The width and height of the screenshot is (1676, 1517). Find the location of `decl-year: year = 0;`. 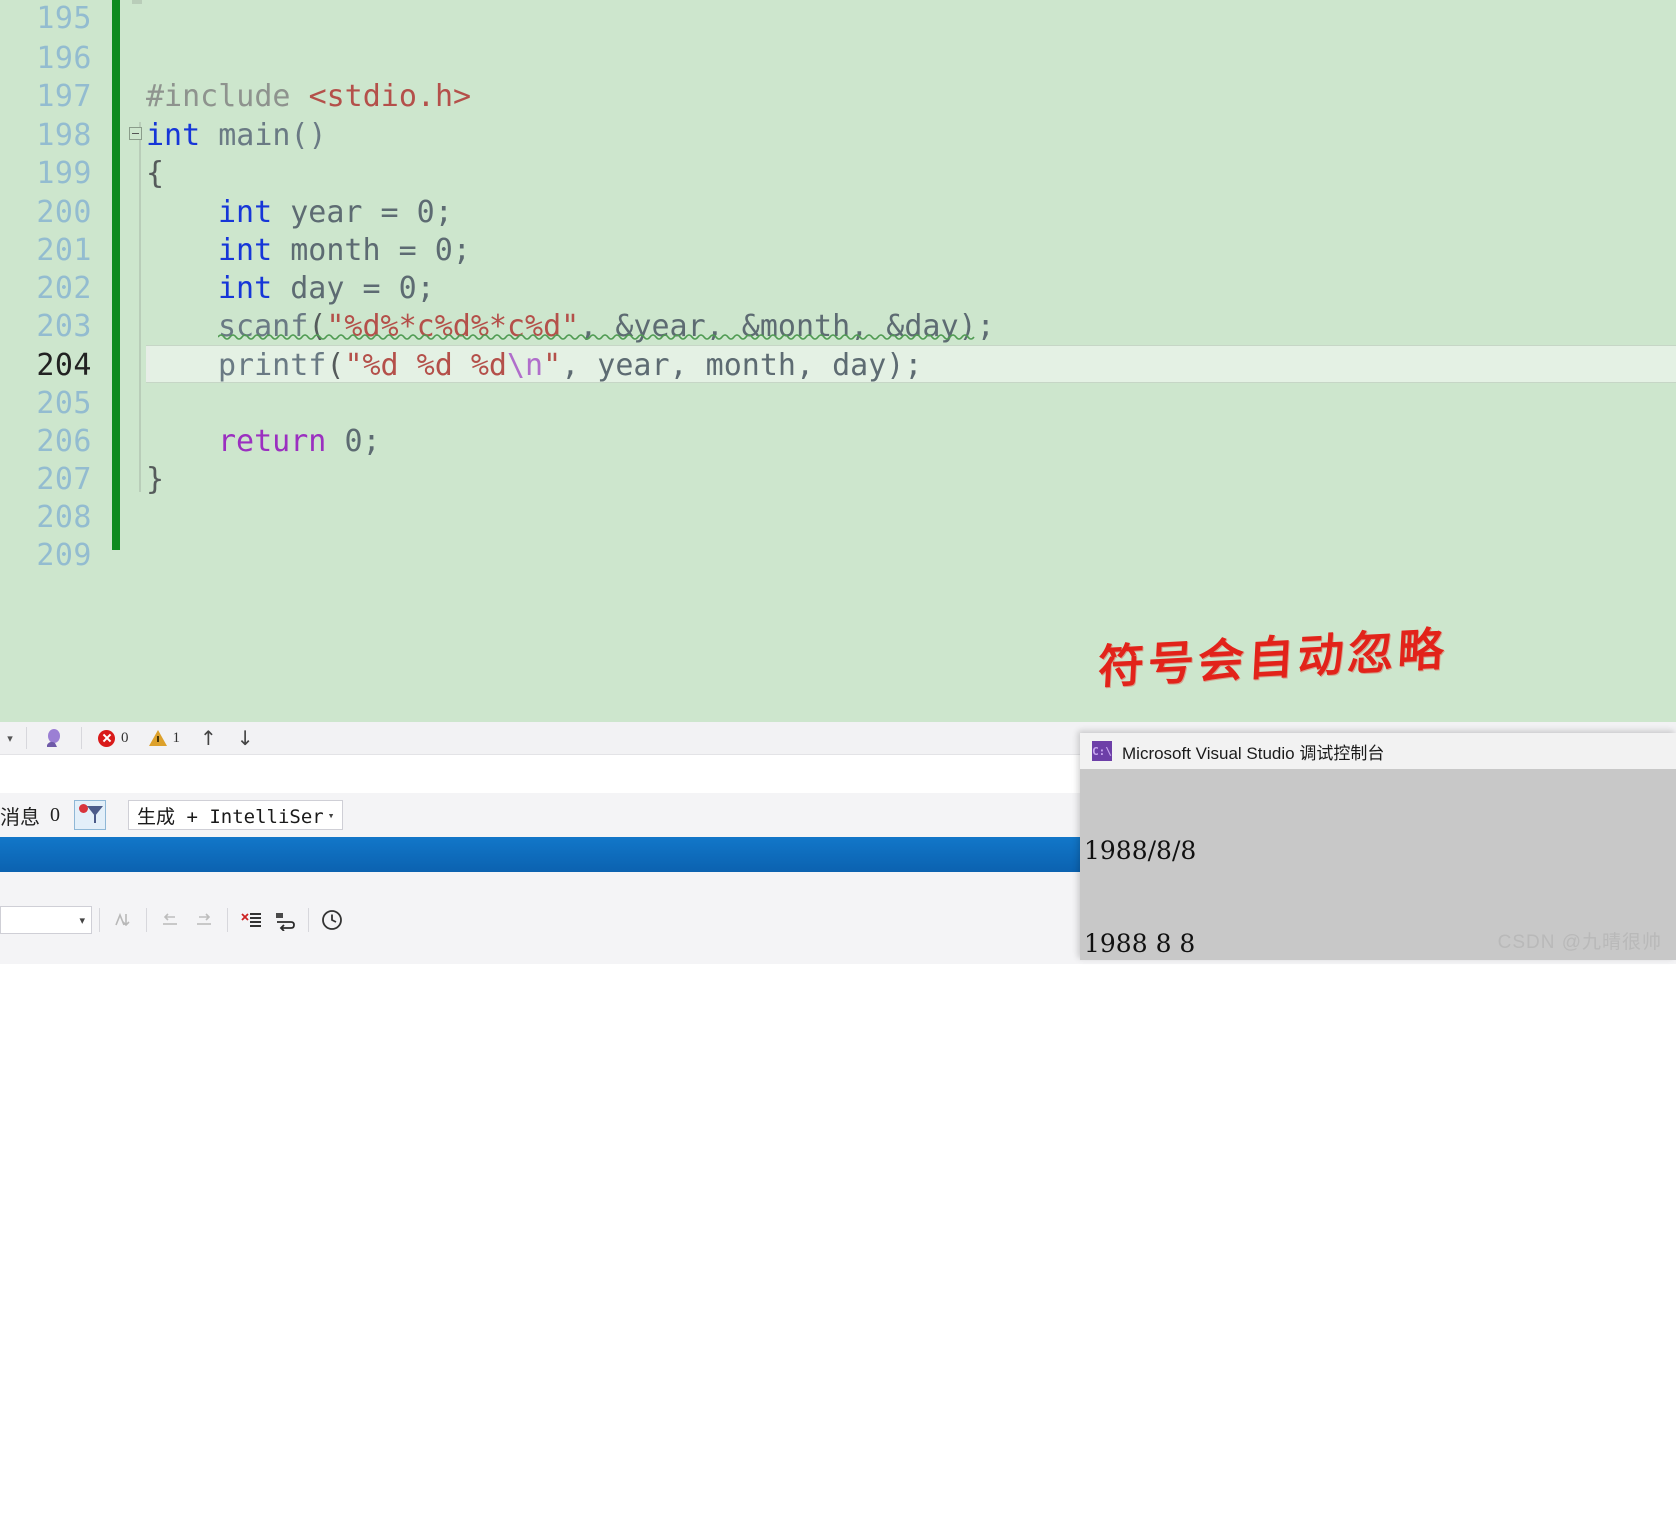

decl-year: year = 0; is located at coordinates (371, 212).